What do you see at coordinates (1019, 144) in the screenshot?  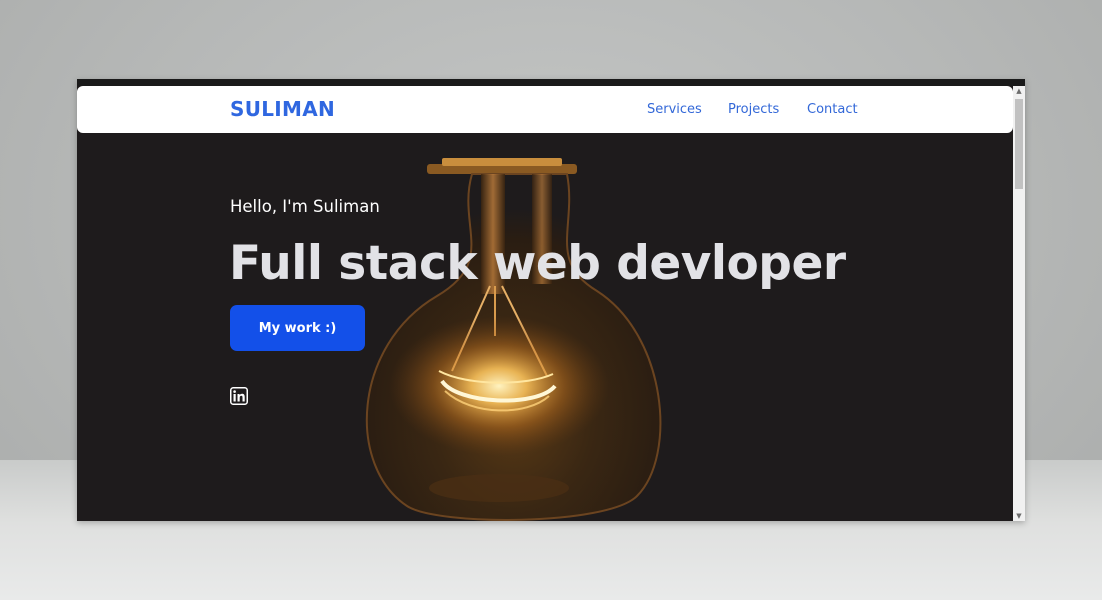 I see `scrollbar-thumb` at bounding box center [1019, 144].